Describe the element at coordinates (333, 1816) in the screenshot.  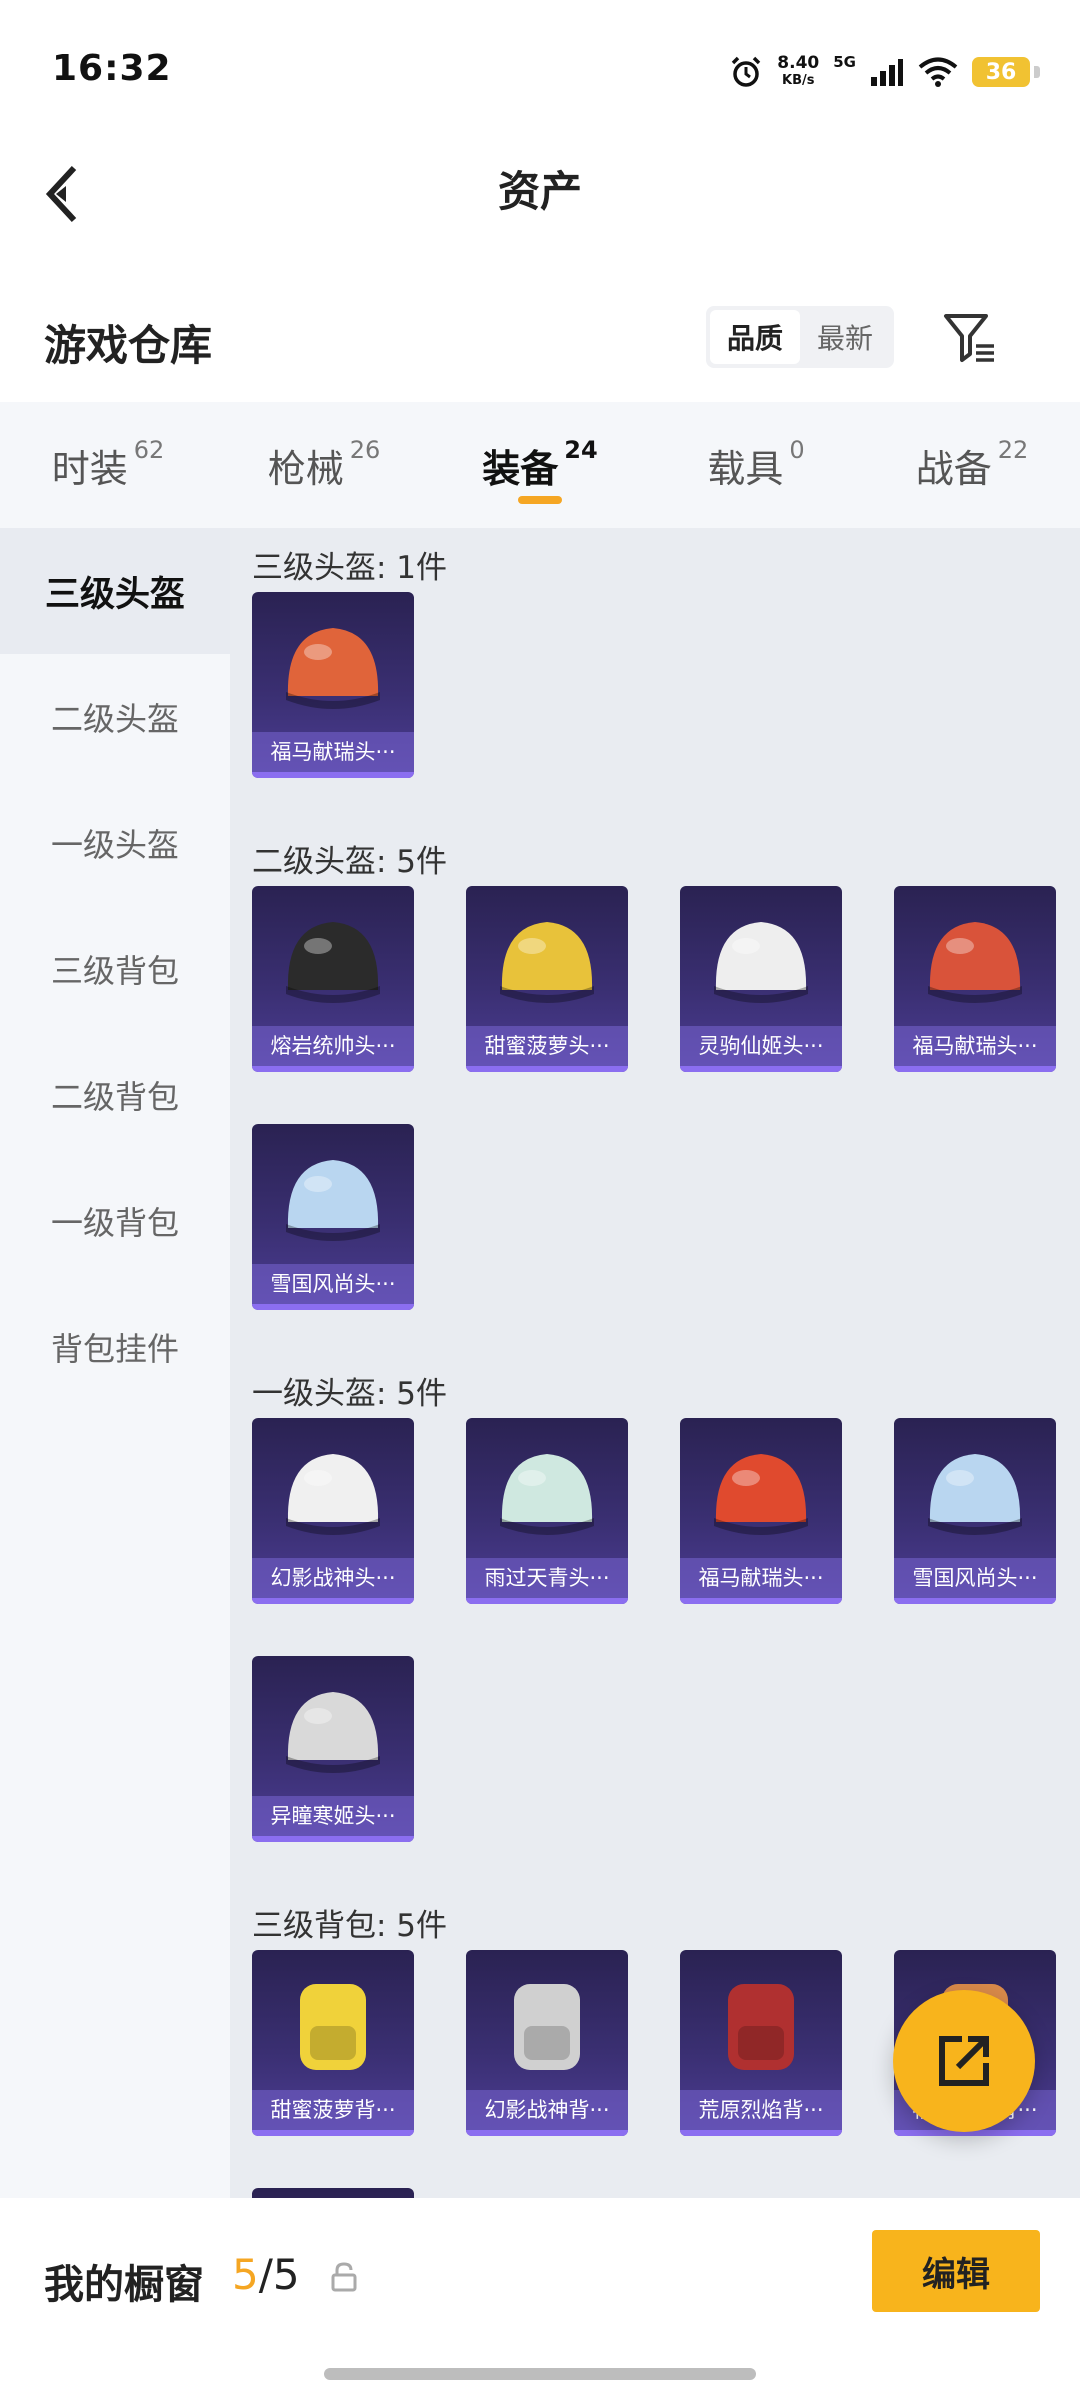
I see `item-card-label: 异瞳寒姬头···` at that location.